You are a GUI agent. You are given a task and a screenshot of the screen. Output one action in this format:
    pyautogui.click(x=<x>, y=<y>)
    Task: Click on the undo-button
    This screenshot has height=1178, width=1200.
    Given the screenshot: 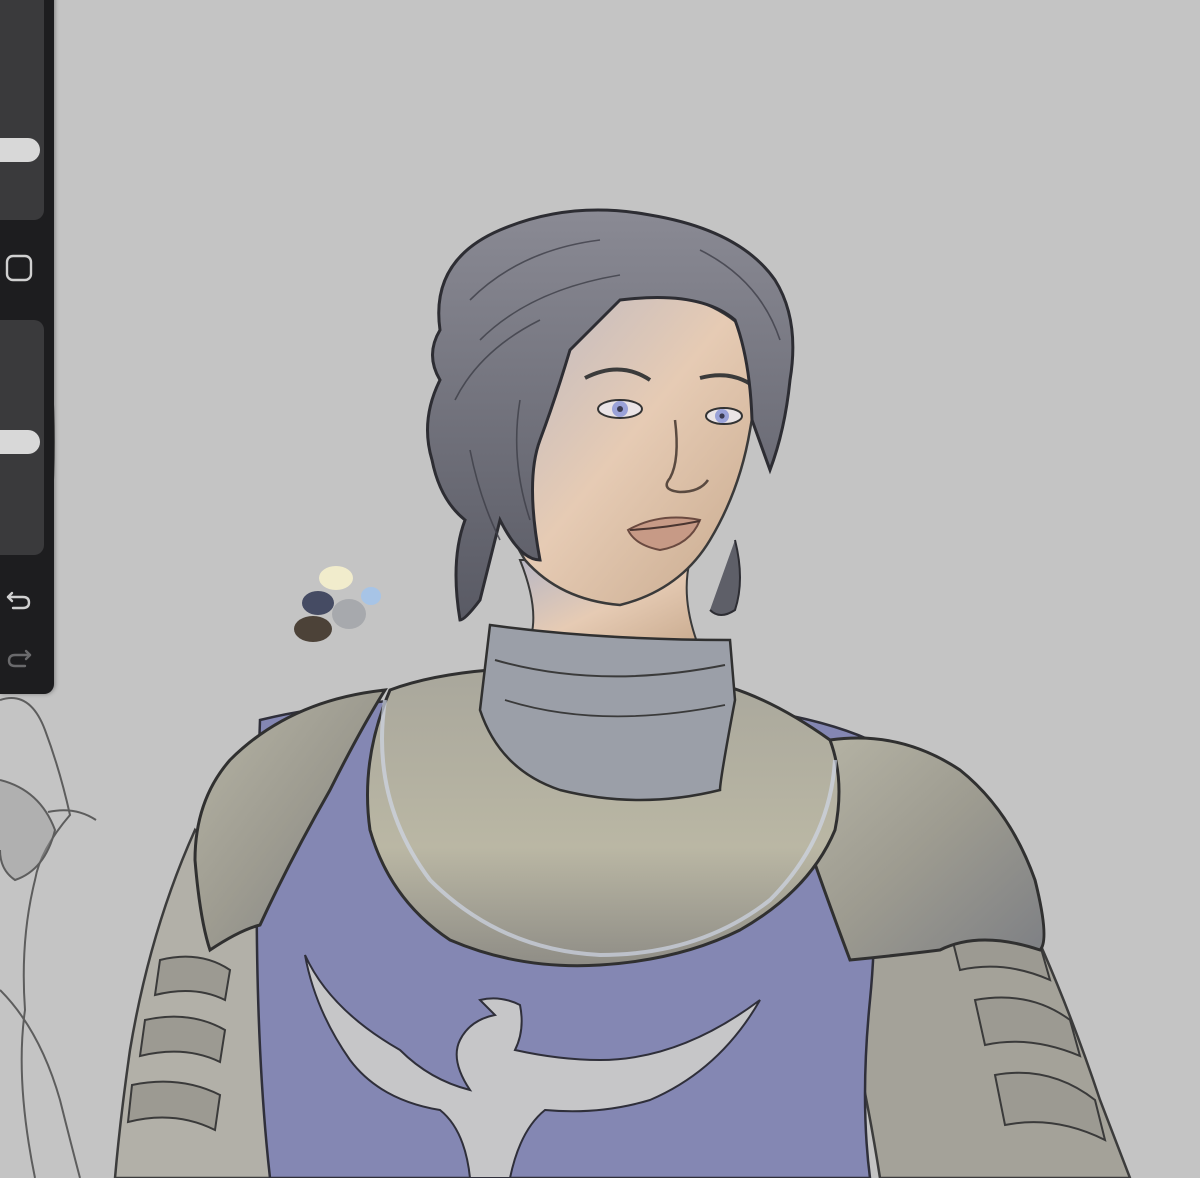 What is the action you would take?
    pyautogui.click(x=19, y=599)
    